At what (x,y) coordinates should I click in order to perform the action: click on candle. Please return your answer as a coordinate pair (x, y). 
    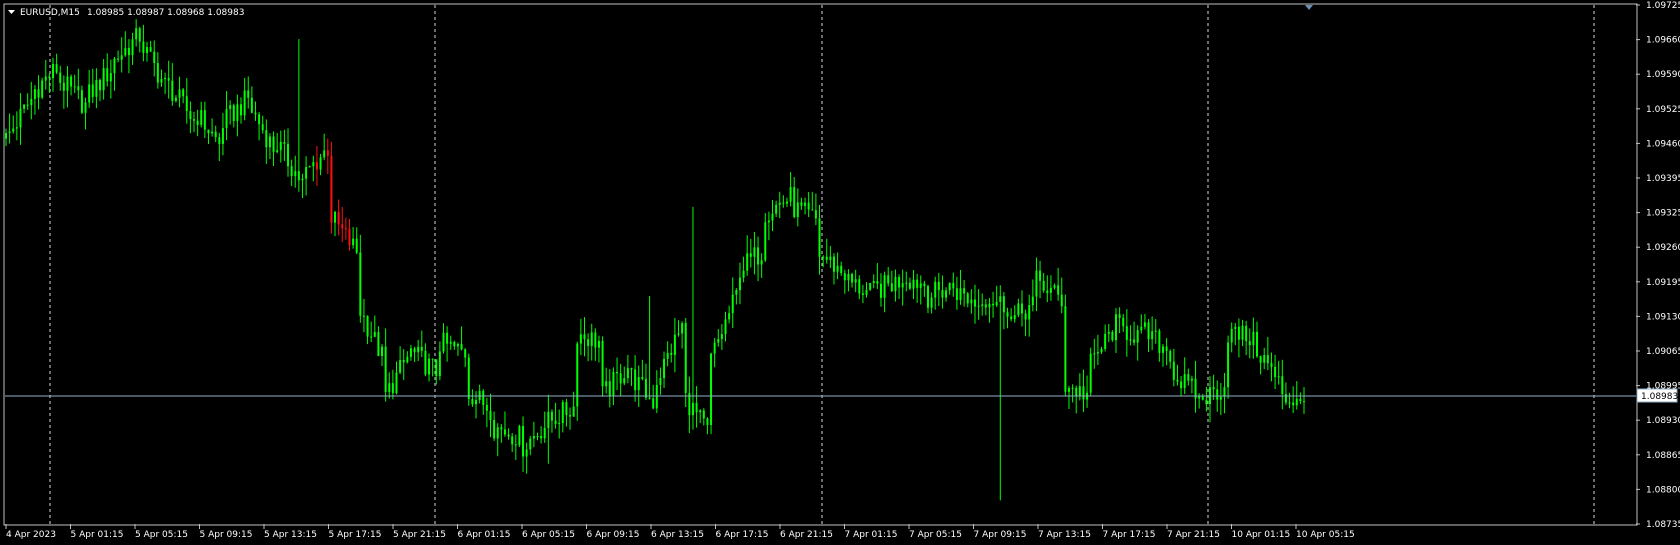
    Looking at the image, I should click on (519, 436).